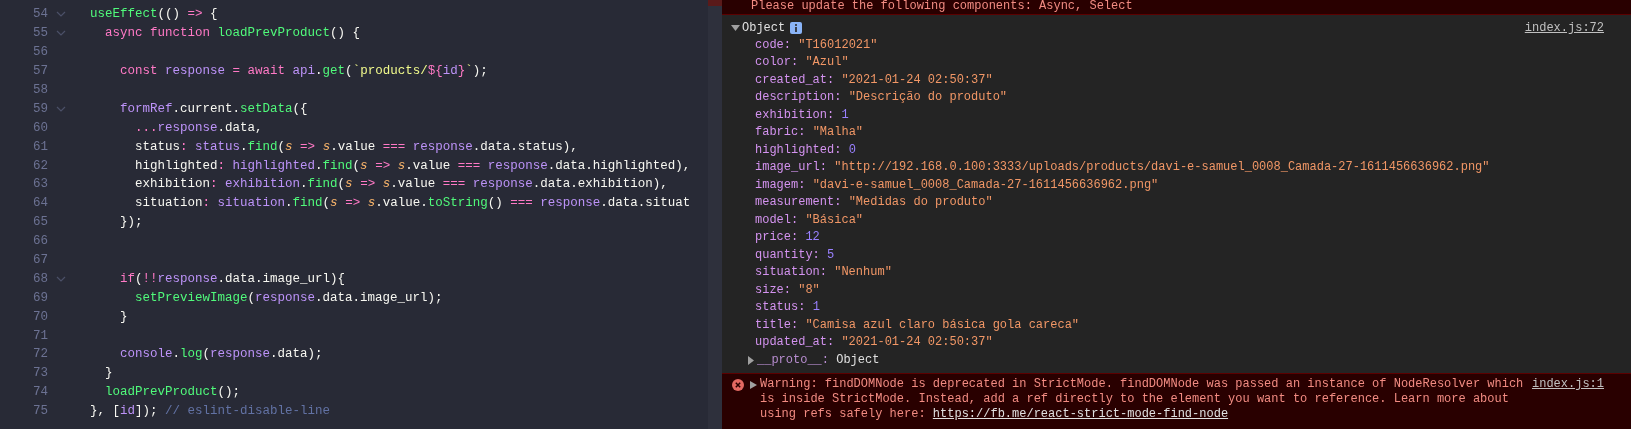 The height and width of the screenshot is (429, 1631). Describe the element at coordinates (40, 108) in the screenshot. I see `line-number: 59` at that location.